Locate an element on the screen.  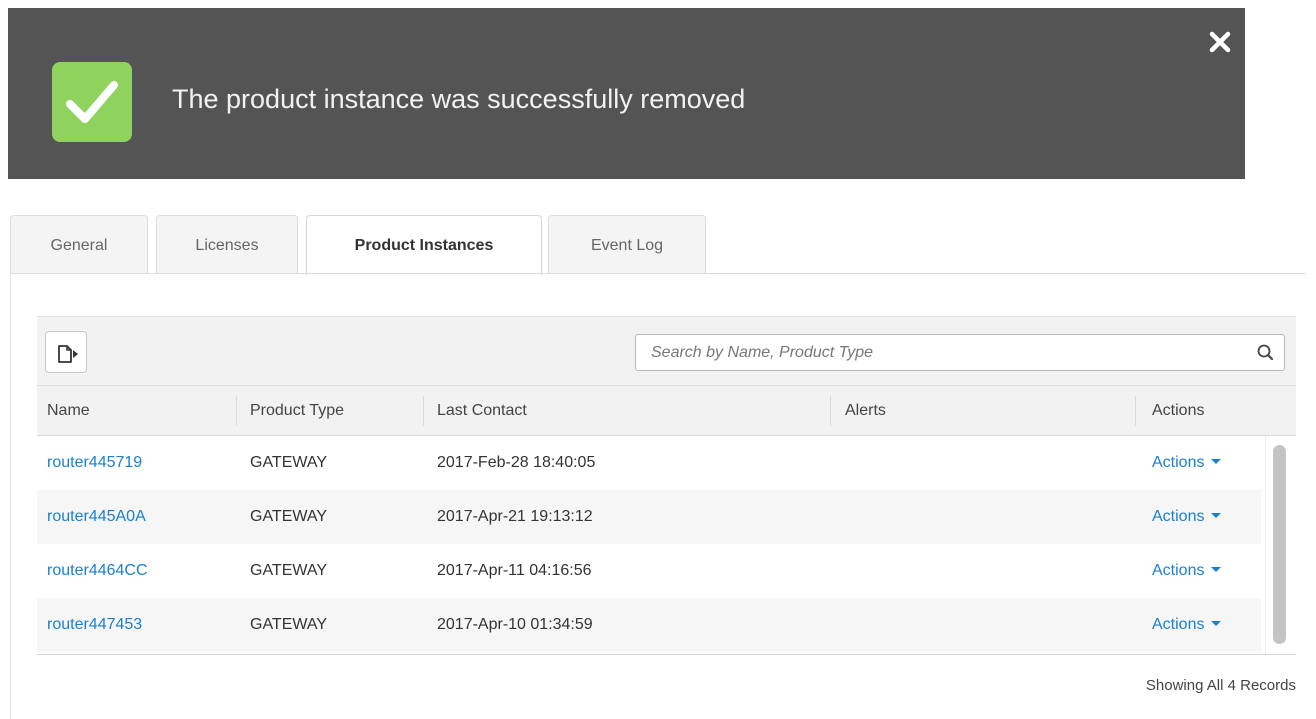
table-bottom-border is located at coordinates (666, 654).